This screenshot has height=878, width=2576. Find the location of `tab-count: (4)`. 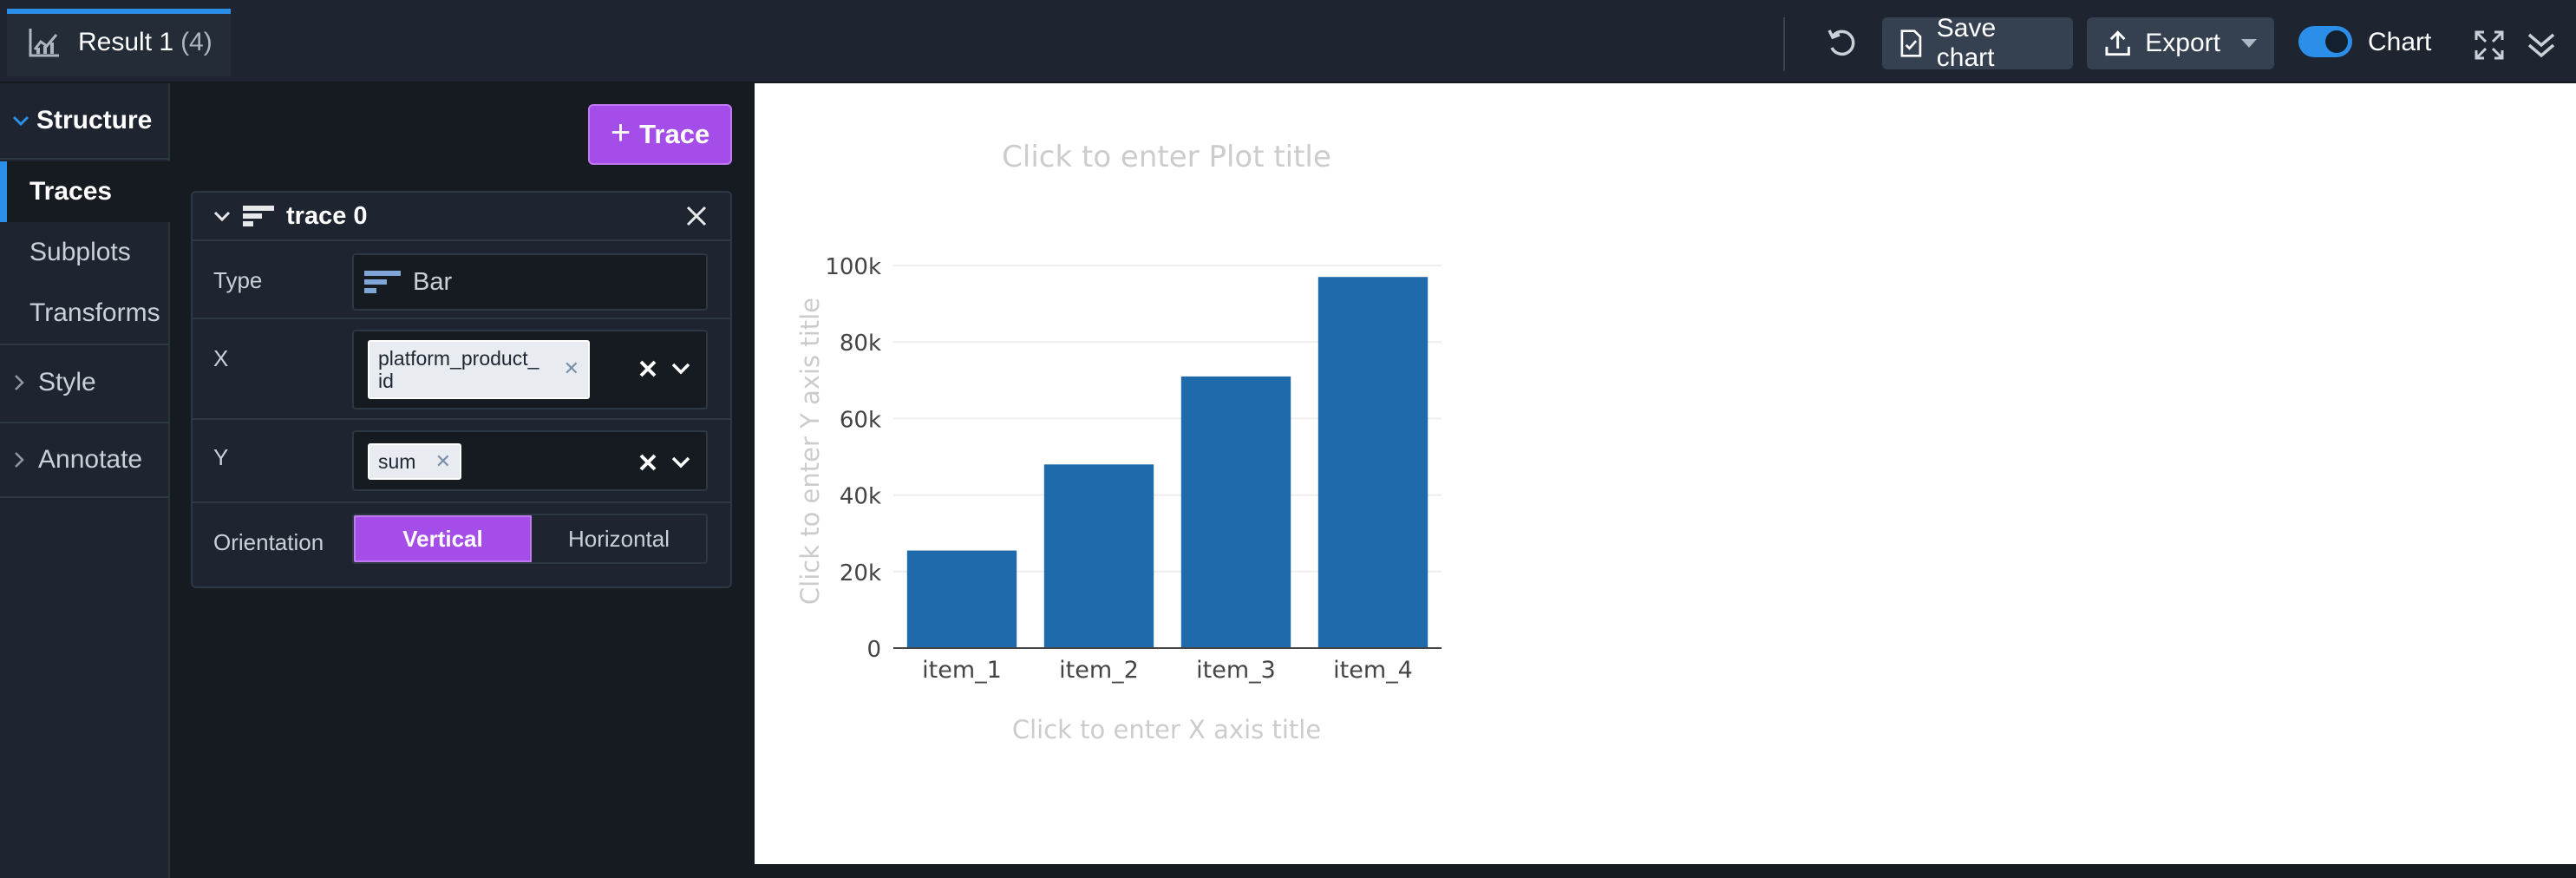

tab-count: (4) is located at coordinates (196, 42).